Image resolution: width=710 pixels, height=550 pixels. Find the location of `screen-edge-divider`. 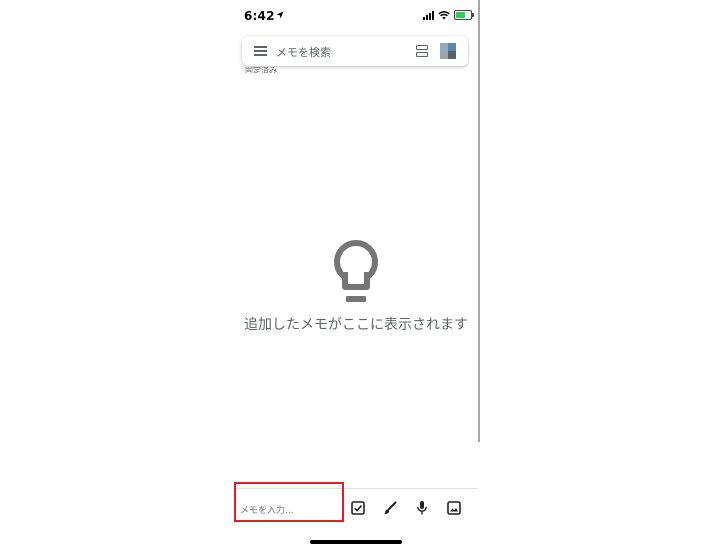

screen-edge-divider is located at coordinates (479, 221).